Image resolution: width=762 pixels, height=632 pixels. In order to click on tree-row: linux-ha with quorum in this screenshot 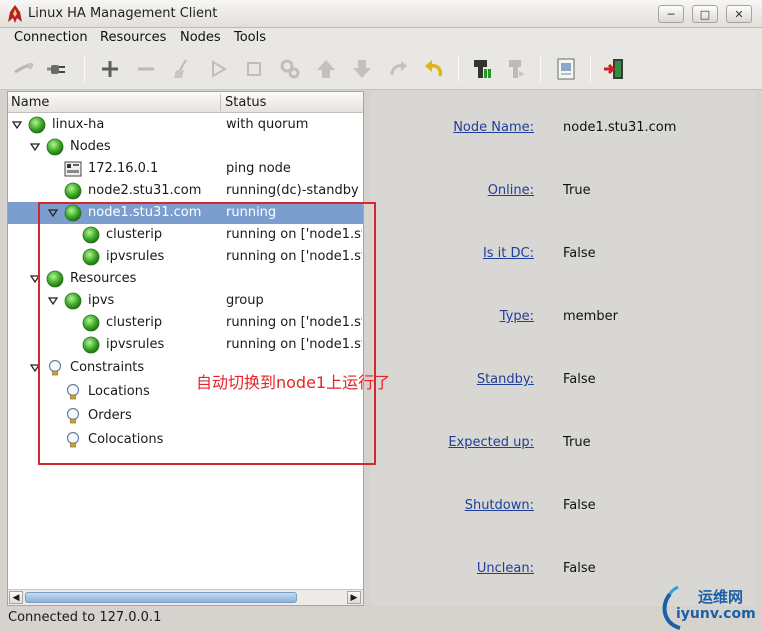, I will do `click(185, 125)`.